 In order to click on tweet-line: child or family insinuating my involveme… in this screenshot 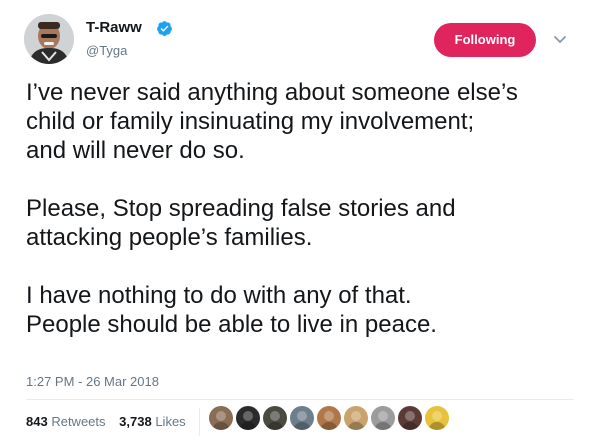, I will do `click(250, 121)`.